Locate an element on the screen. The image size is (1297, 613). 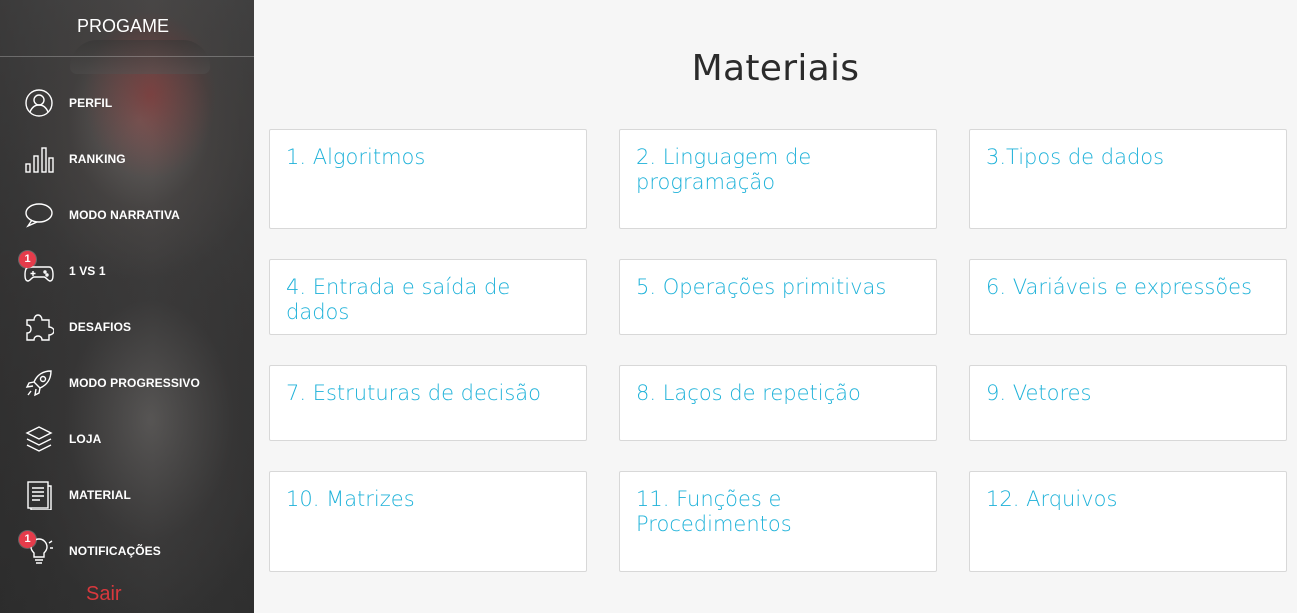
sidebar-item-perfil: PERFIL is located at coordinates (127, 102).